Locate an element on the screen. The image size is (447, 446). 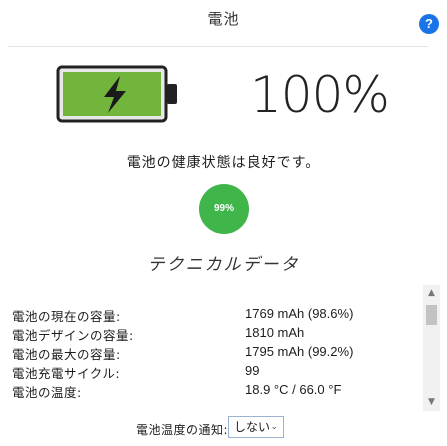
dropdown-value: しない is located at coordinates (252, 427).